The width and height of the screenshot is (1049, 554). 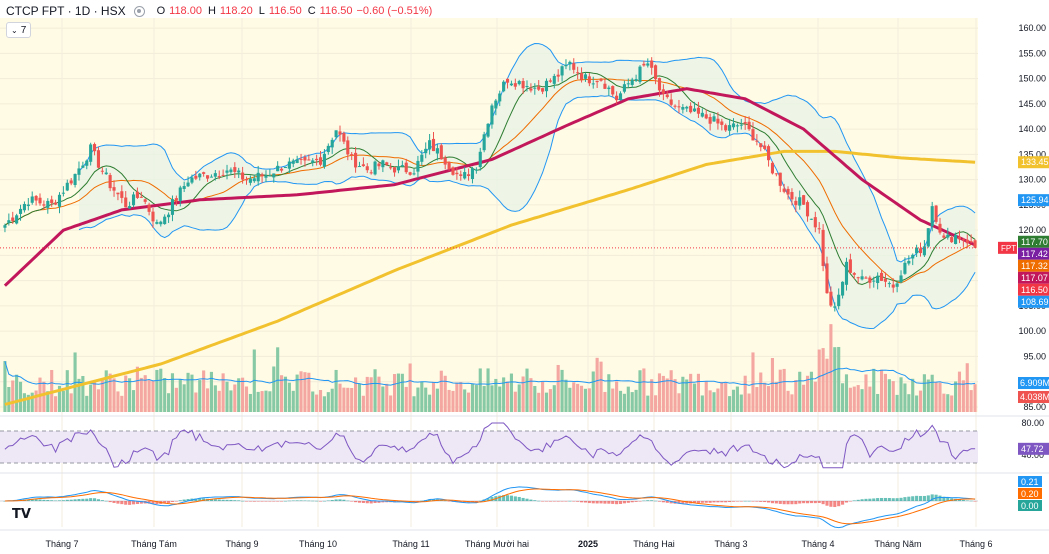 What do you see at coordinates (66, 11) in the screenshot?
I see `symbol-title: CTCP FPT · 1D · HSX` at bounding box center [66, 11].